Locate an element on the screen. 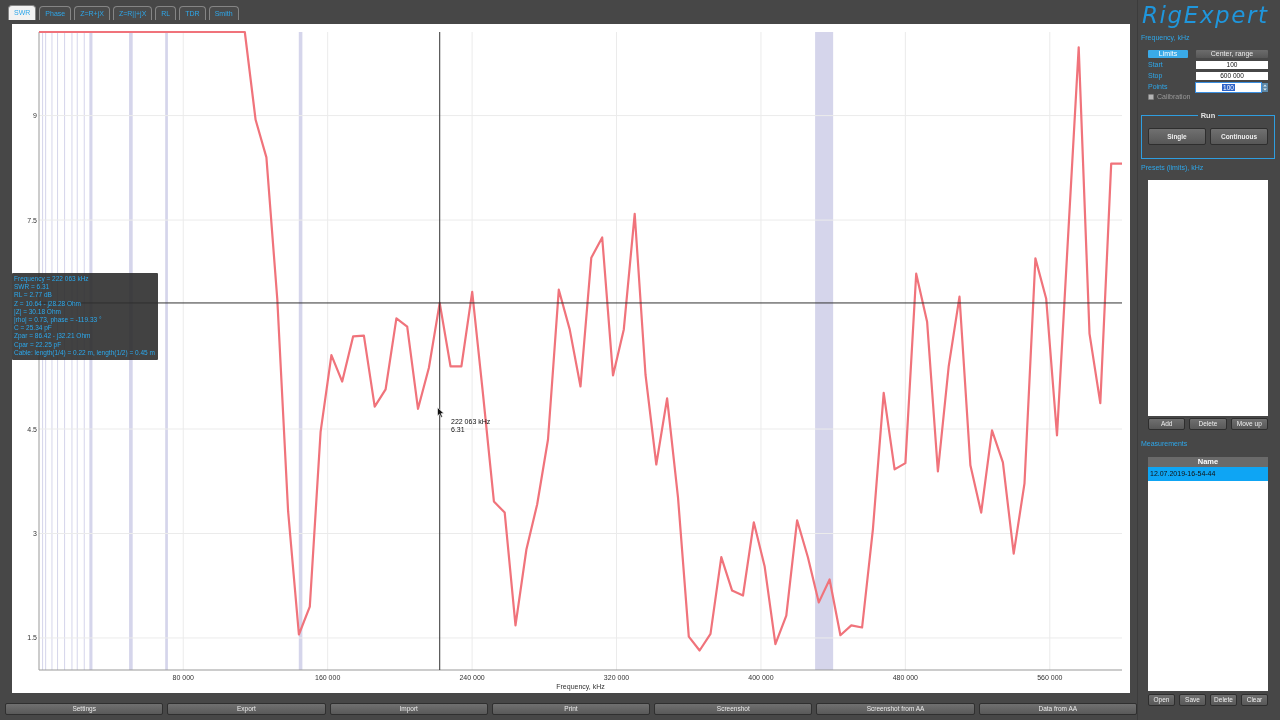  mouse-pointer-icon is located at coordinates (441, 412).